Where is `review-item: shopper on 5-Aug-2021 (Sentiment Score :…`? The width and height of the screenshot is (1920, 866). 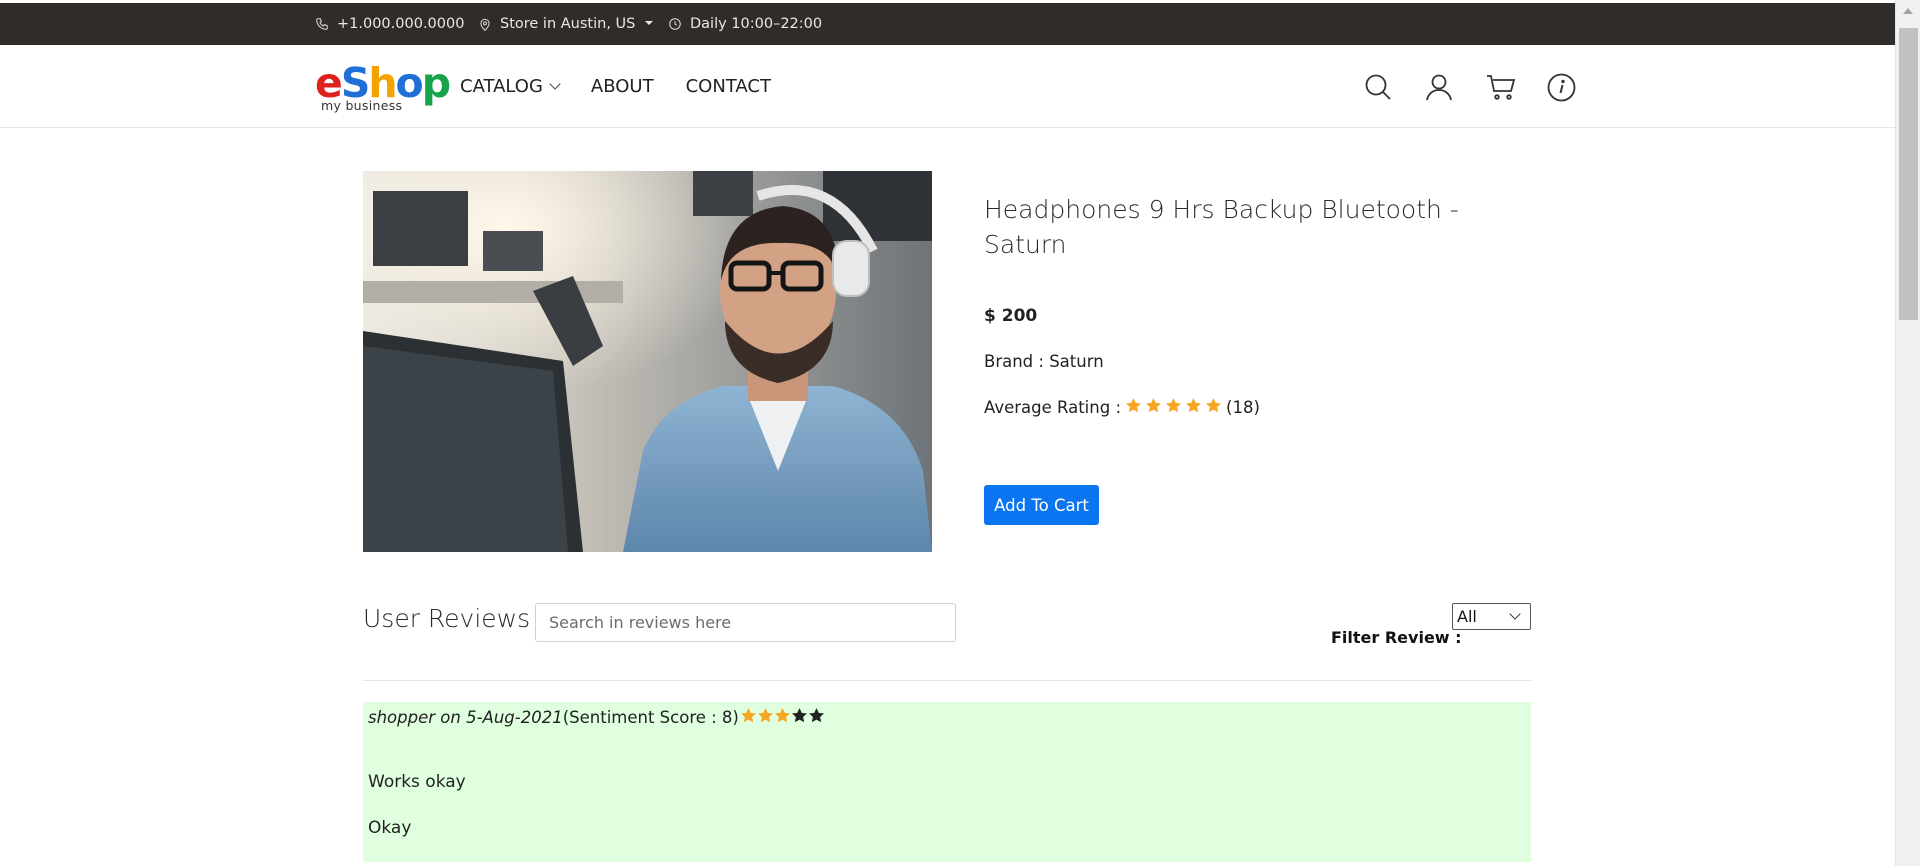 review-item: shopper on 5-Aug-2021 (Sentiment Score :… is located at coordinates (947, 782).